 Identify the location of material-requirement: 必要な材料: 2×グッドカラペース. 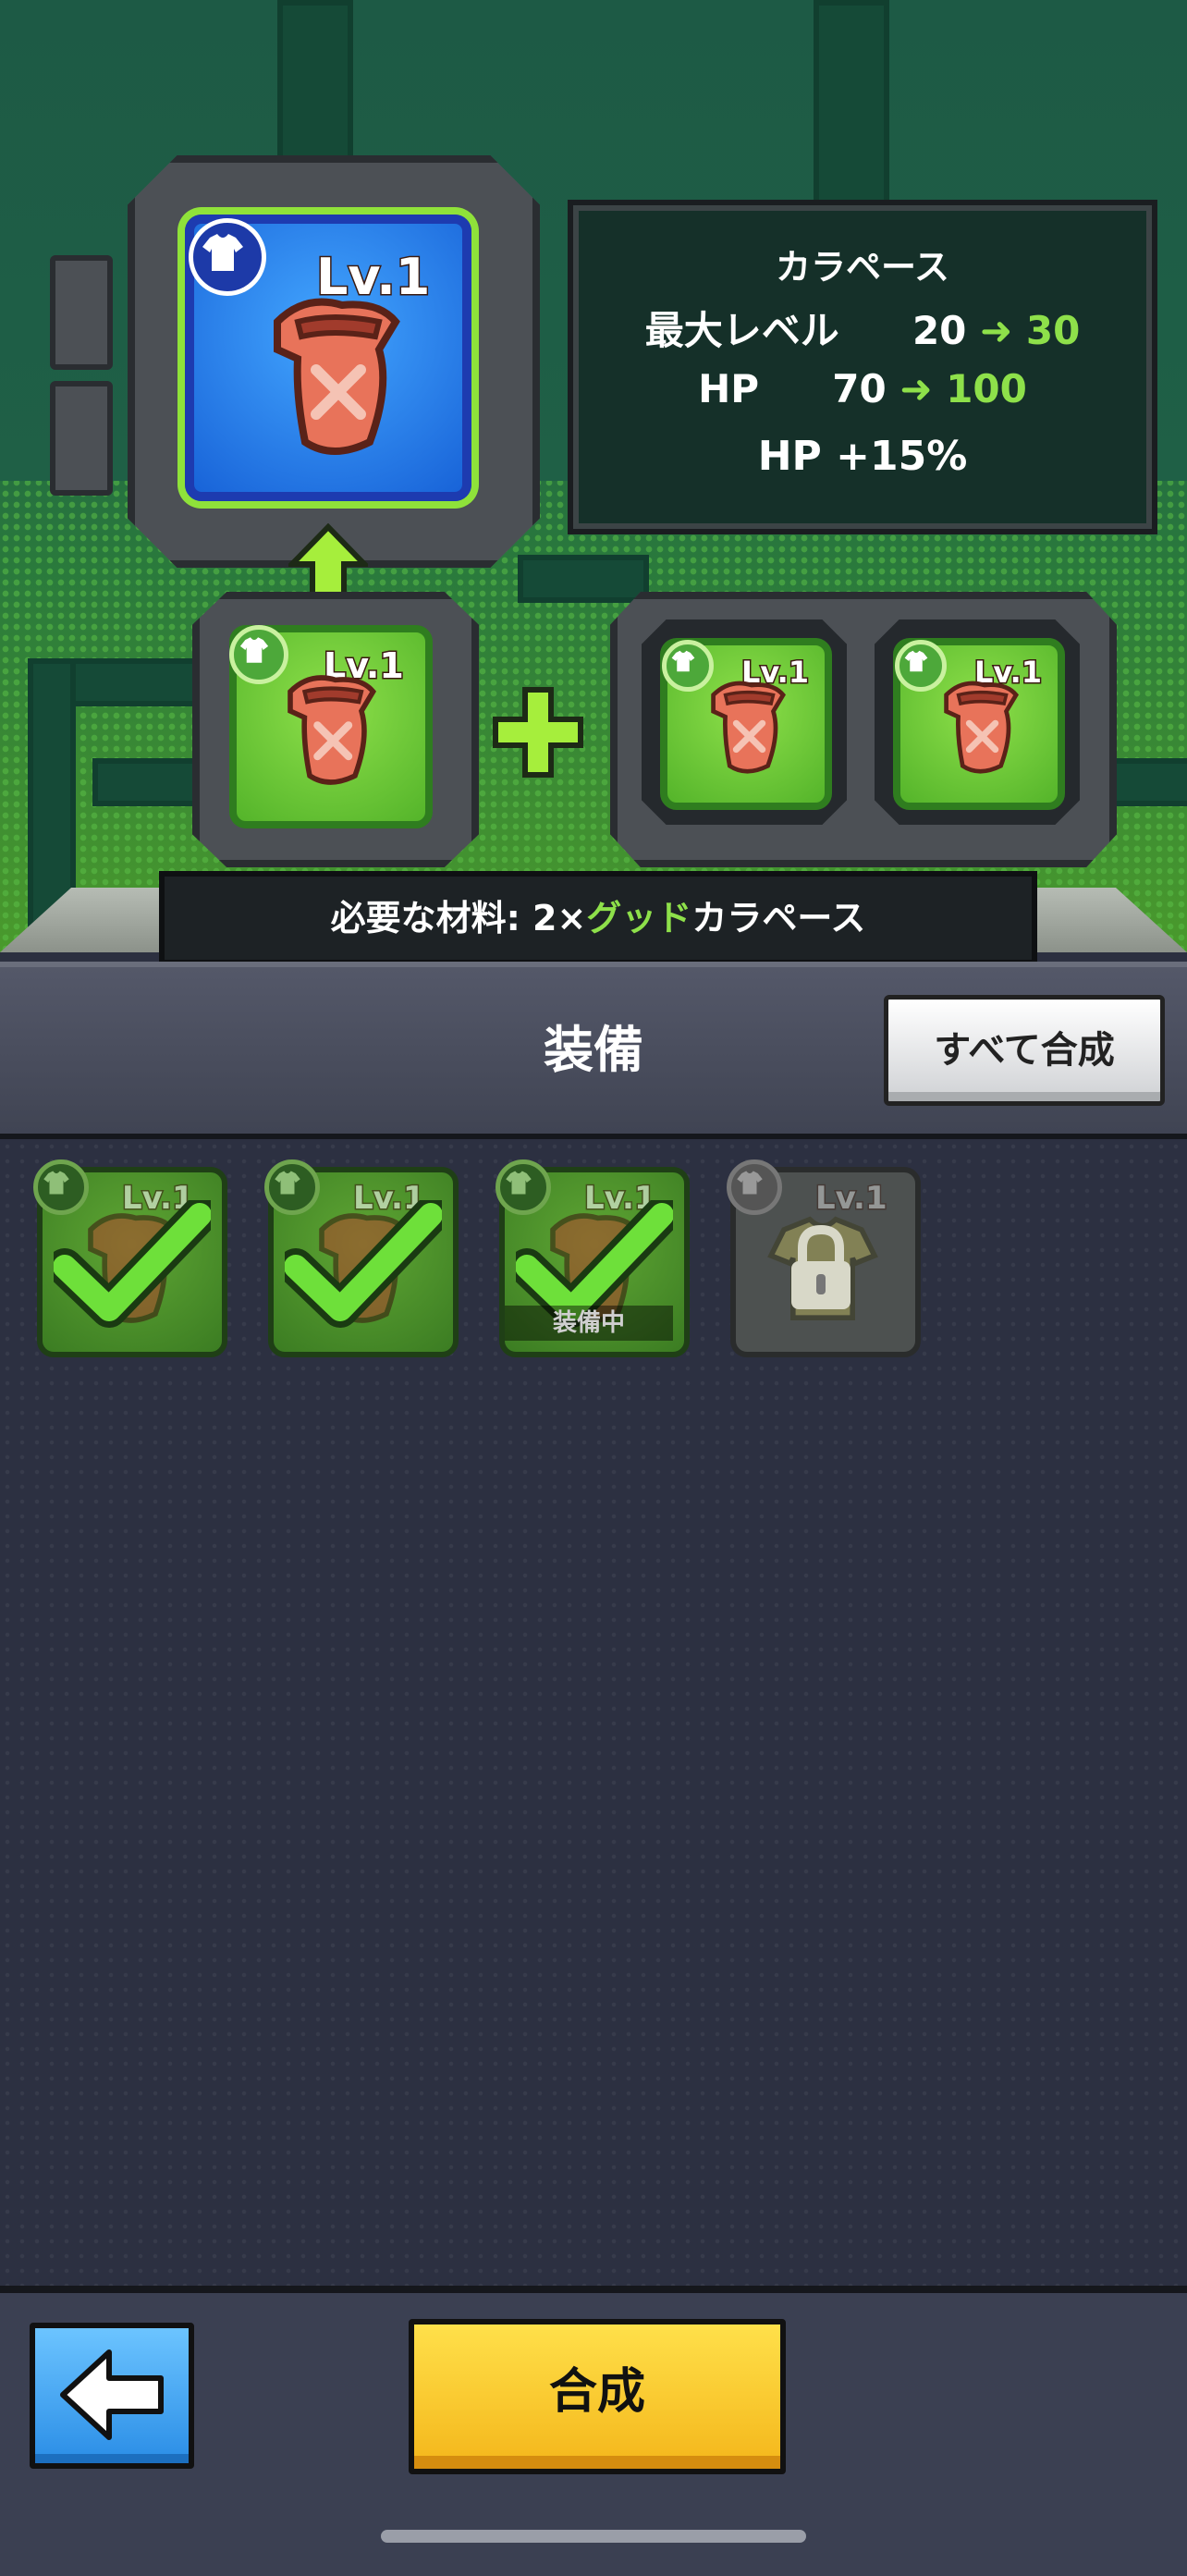
(598, 918).